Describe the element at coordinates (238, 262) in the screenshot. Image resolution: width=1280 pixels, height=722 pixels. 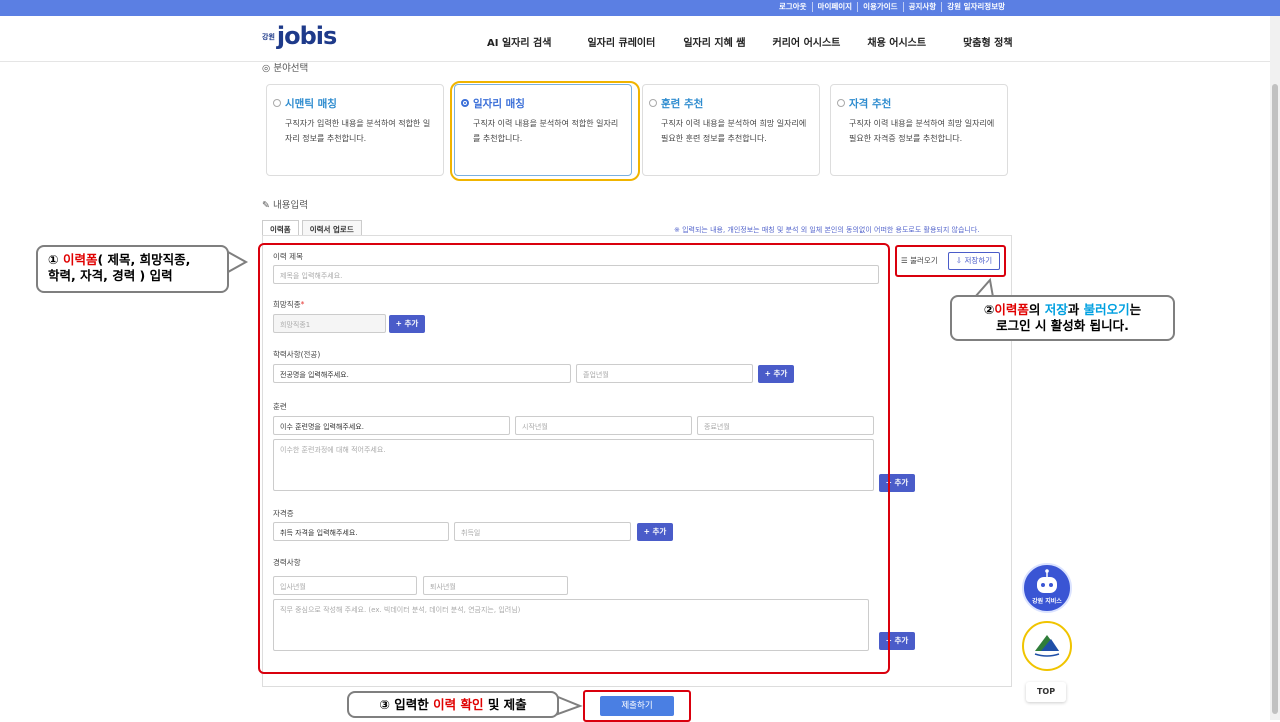
I see `callout1-arrow` at that location.